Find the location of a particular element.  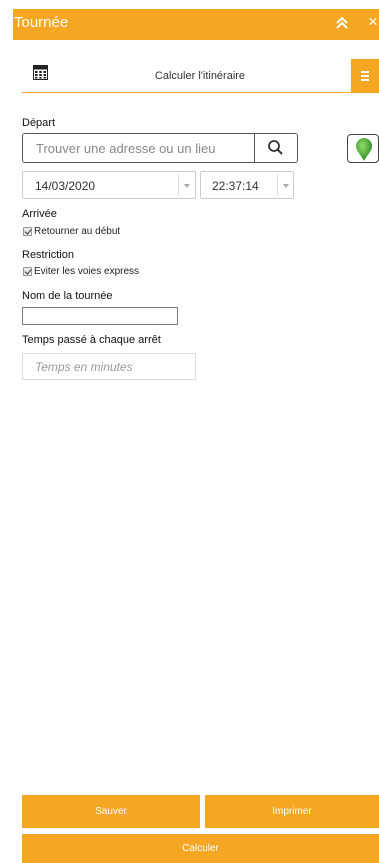

calculate-button: Calculer is located at coordinates (200, 848).